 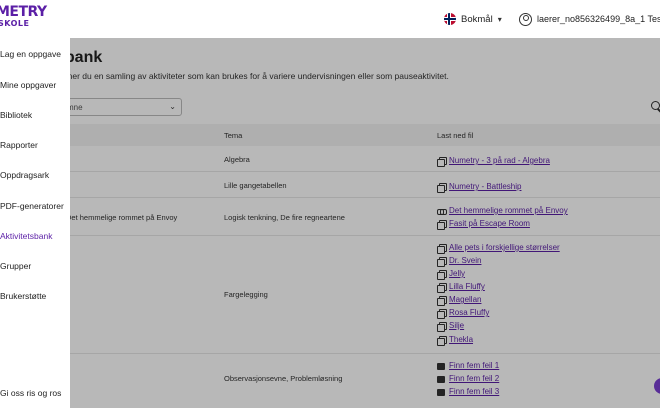 I want to click on sidebar-item-pdf-generatorer: PDF-generatorer, so click(x=32, y=206).